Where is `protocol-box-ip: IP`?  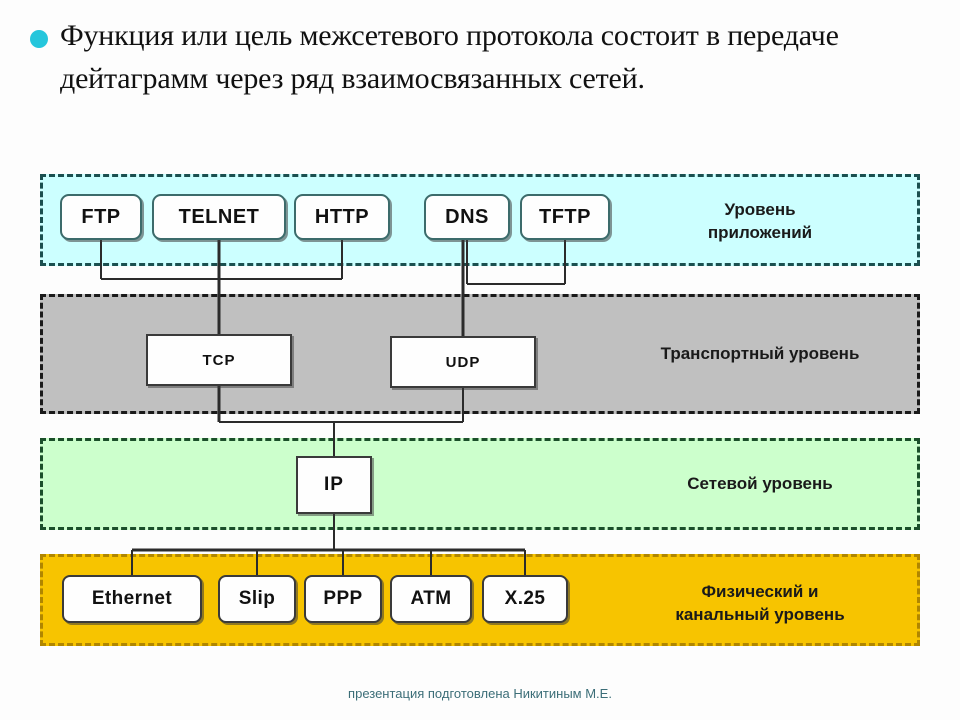
protocol-box-ip: IP is located at coordinates (334, 485).